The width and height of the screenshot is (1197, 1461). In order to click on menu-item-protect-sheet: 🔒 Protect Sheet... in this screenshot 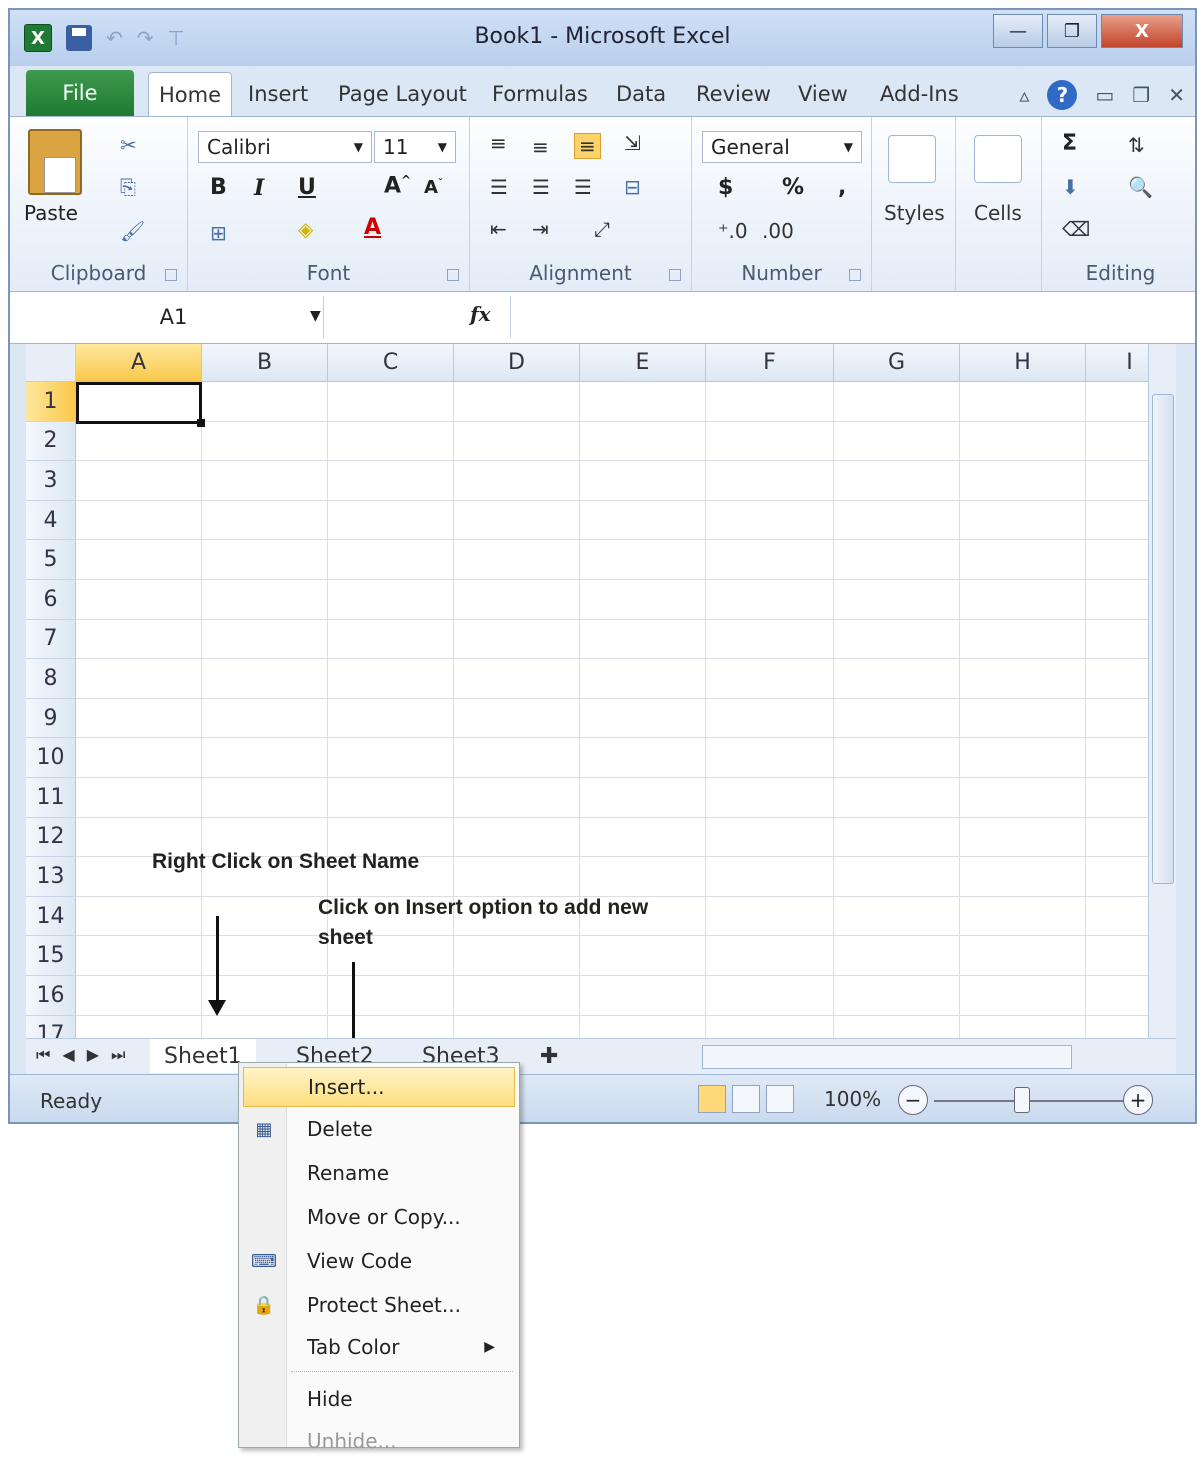, I will do `click(379, 1305)`.